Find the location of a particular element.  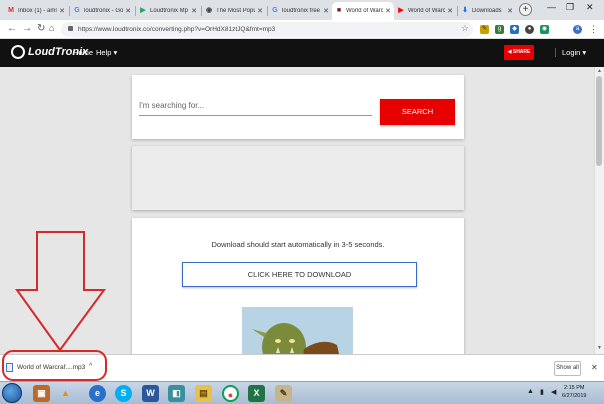

new-tab-button: + is located at coordinates (525, 9).